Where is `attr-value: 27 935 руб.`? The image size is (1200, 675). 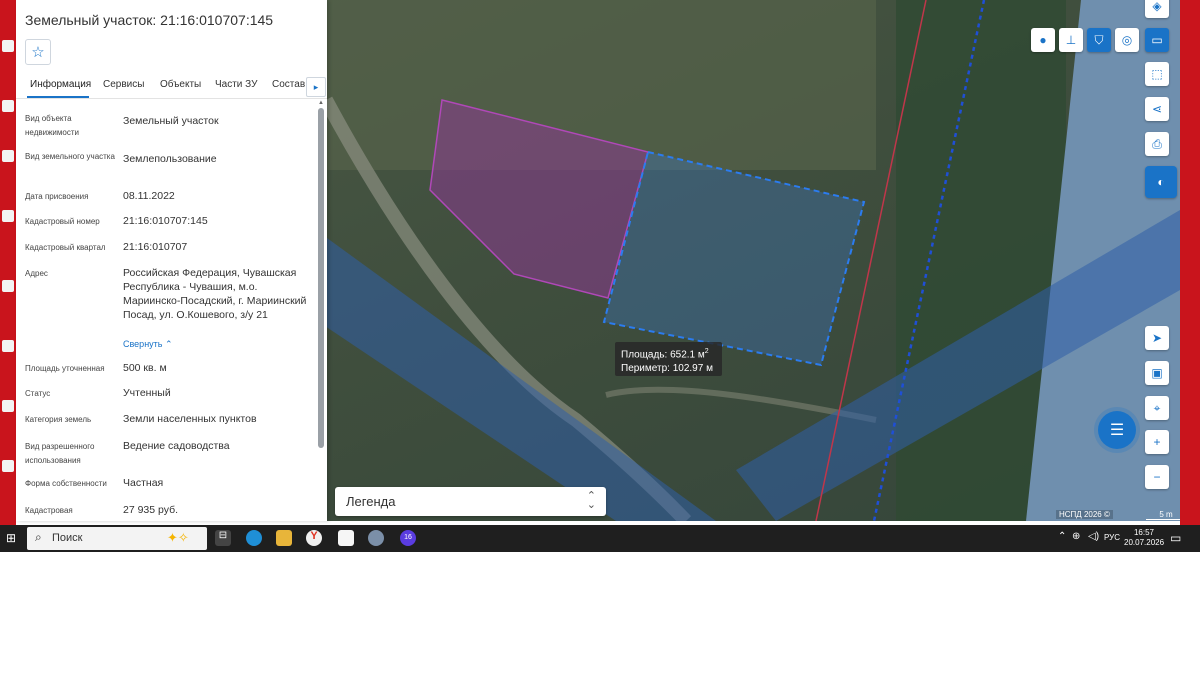
attr-value: 27 935 руб. is located at coordinates (151, 510).